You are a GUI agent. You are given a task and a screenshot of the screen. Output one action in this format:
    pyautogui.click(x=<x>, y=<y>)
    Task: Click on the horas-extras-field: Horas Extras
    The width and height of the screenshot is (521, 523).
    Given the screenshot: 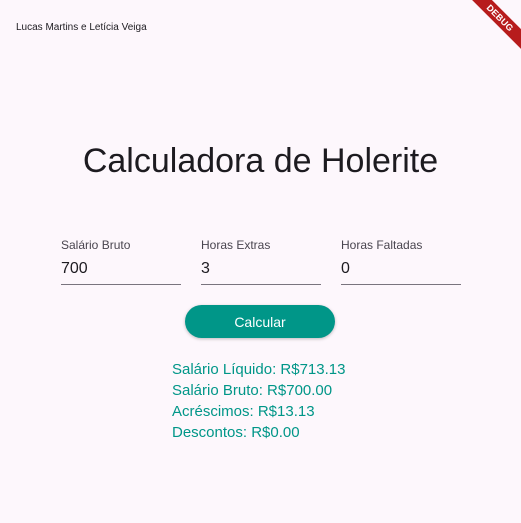 What is the action you would take?
    pyautogui.click(x=261, y=262)
    